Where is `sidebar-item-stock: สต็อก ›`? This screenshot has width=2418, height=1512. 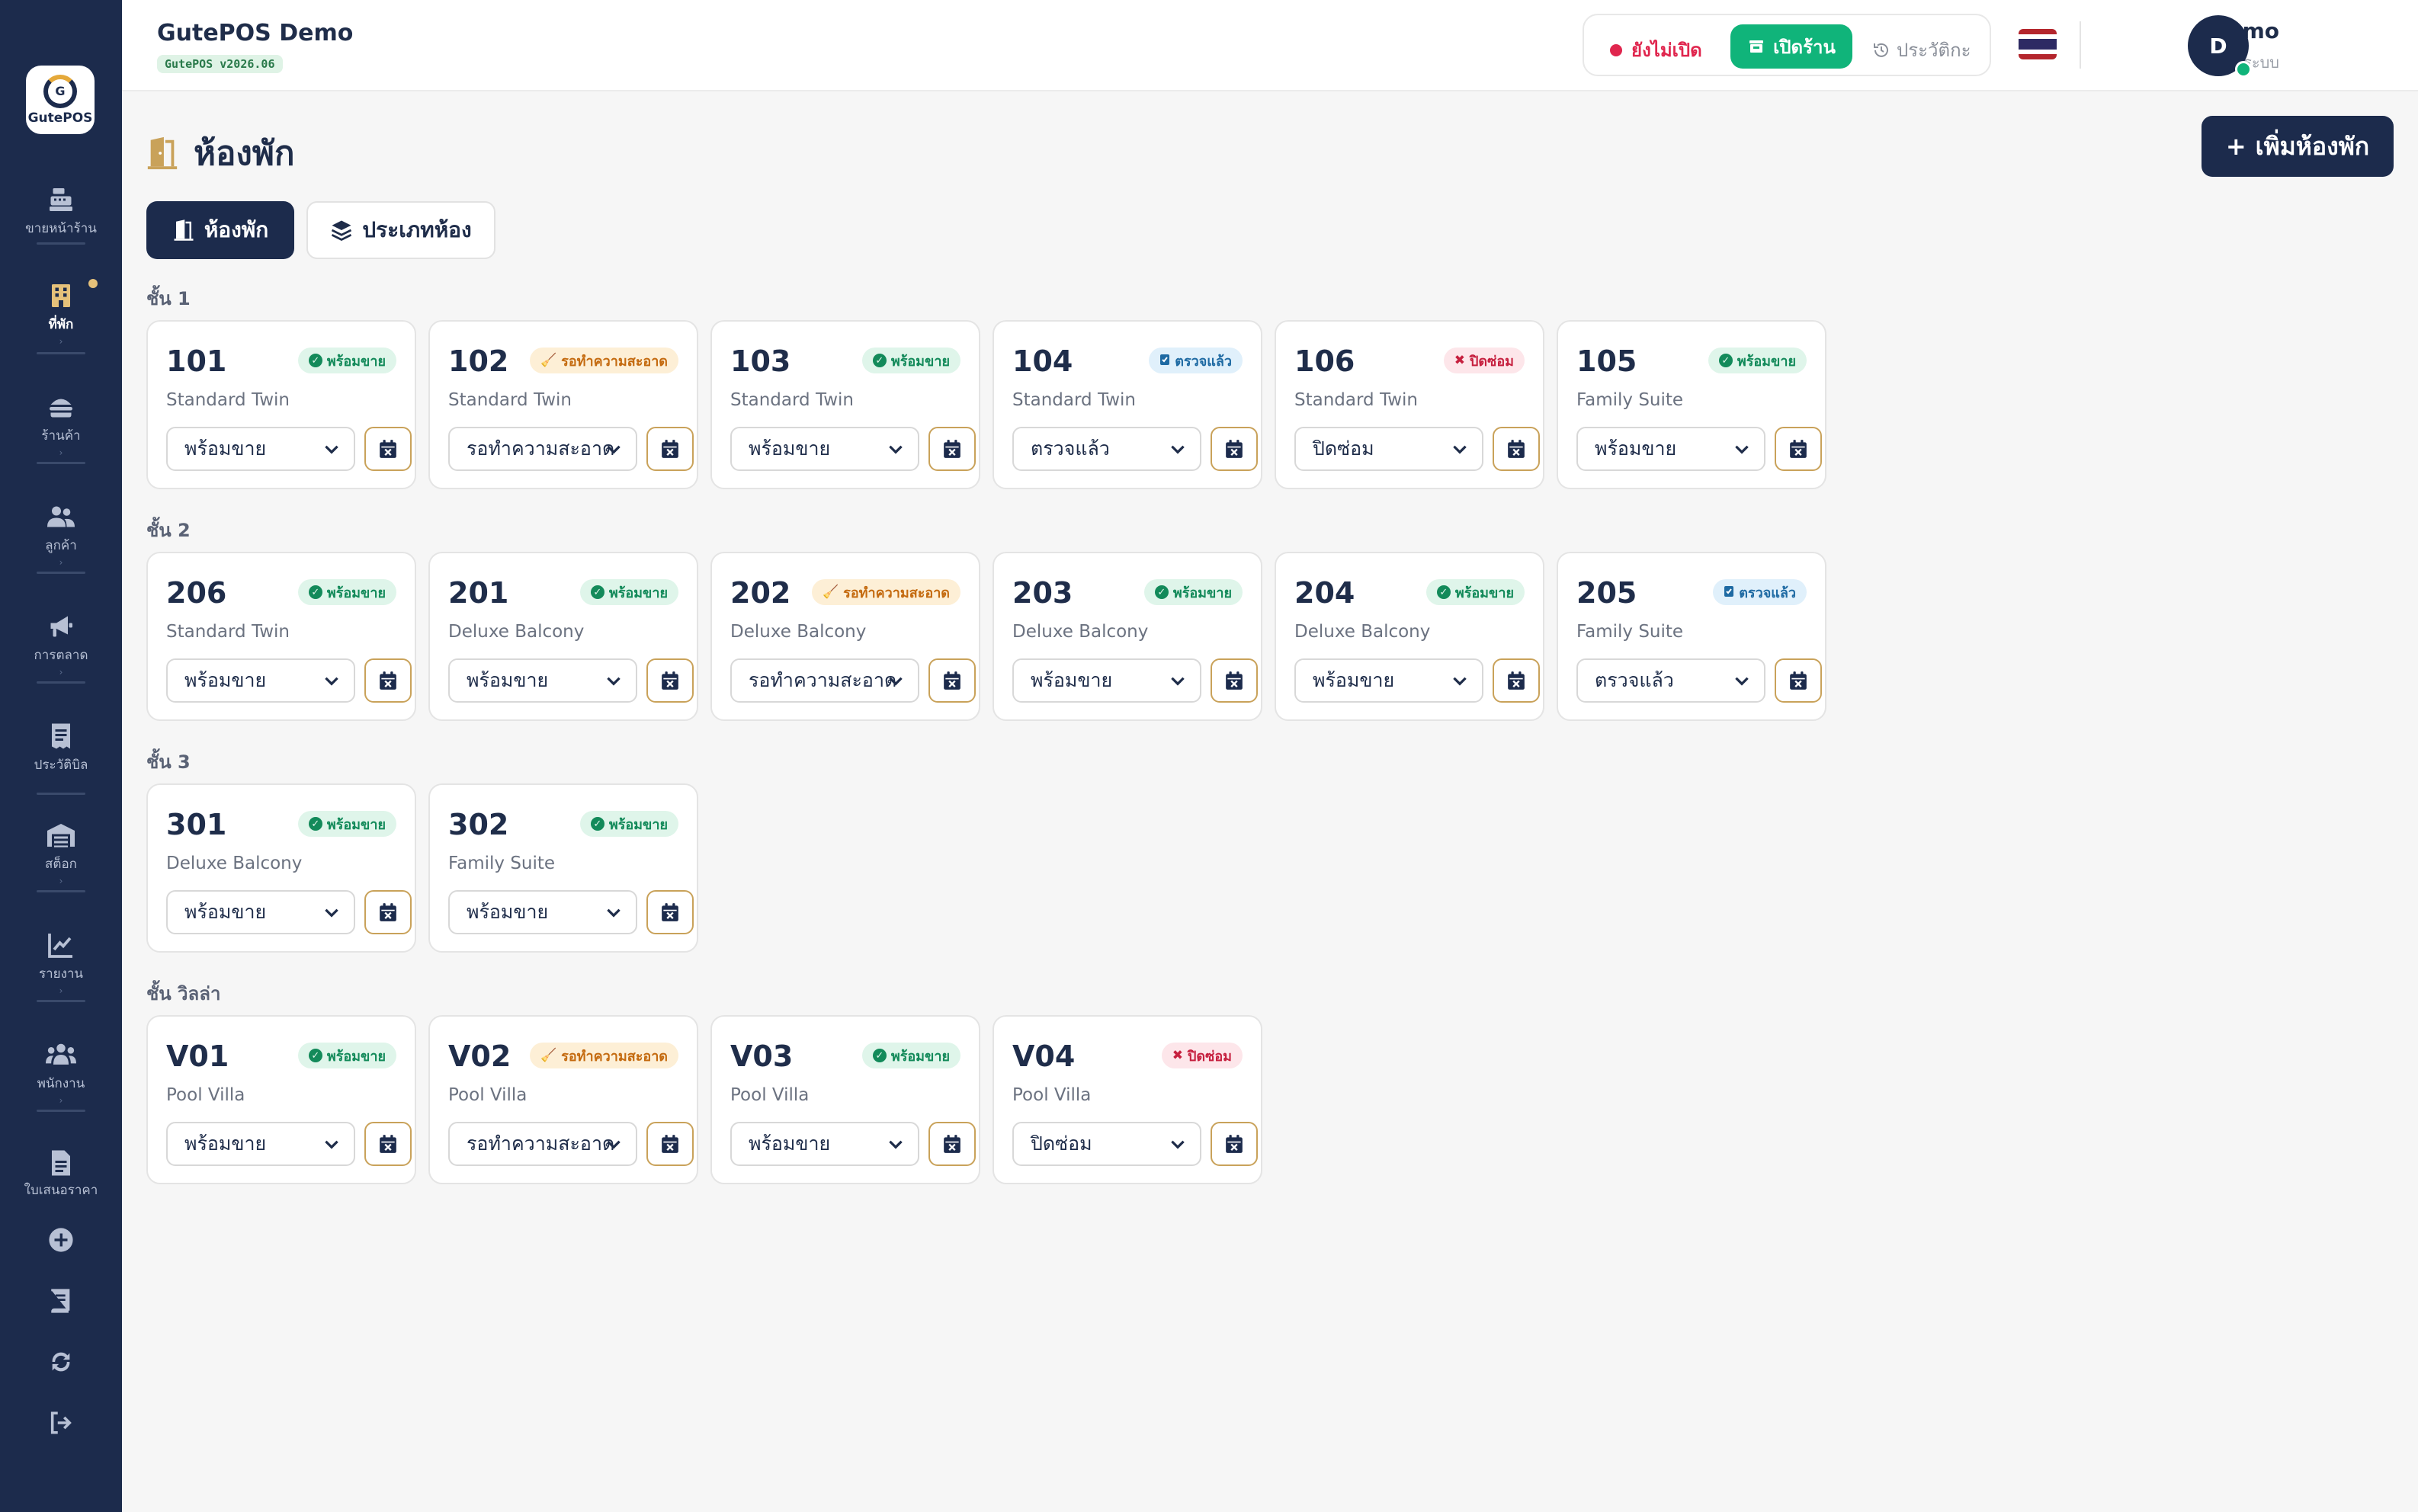 sidebar-item-stock: สต็อก › is located at coordinates (61, 853).